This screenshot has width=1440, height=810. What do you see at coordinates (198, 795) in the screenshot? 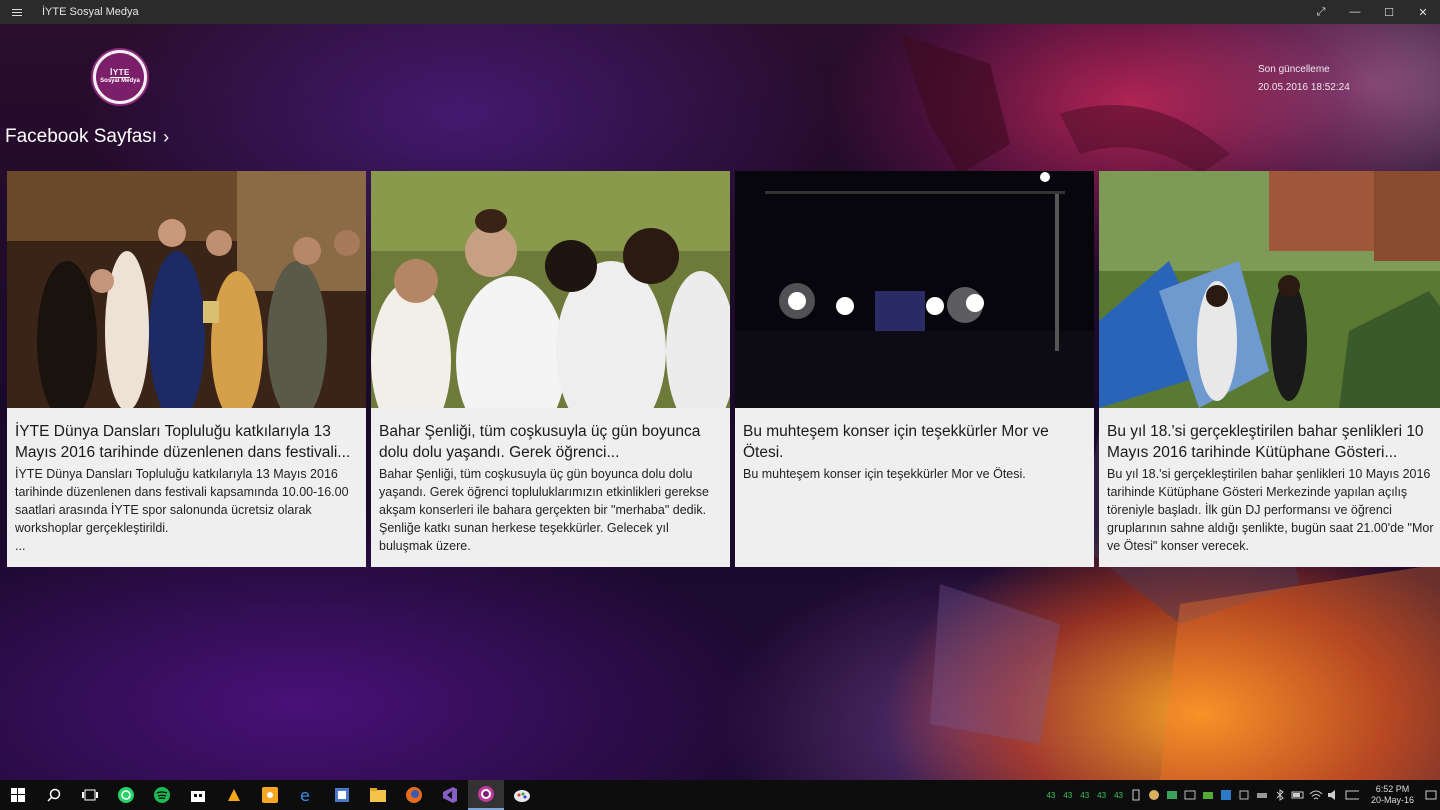
I see `store-icon` at bounding box center [198, 795].